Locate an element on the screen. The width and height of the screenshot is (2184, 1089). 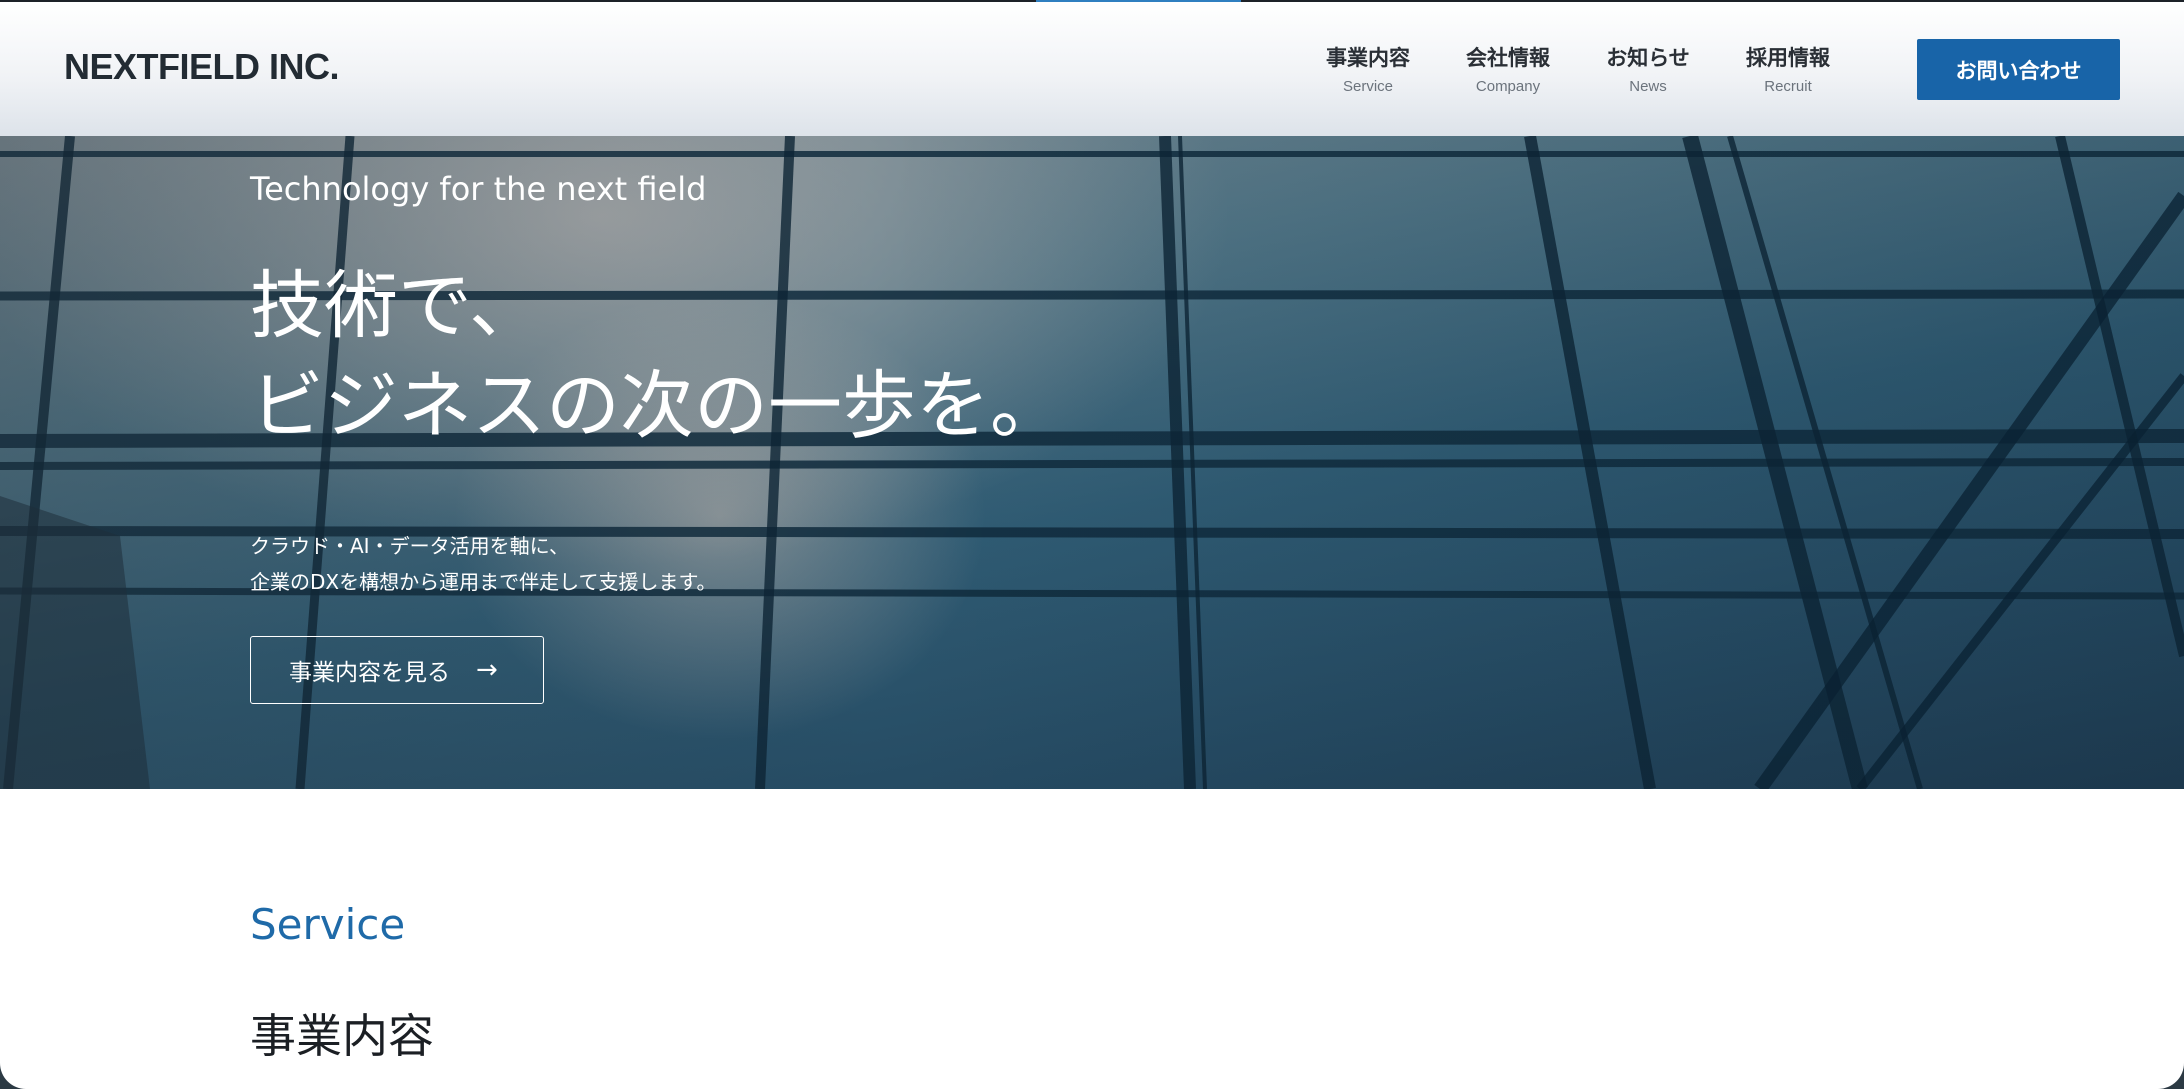
nav-label-jp: お知らせ is located at coordinates (1648, 58).